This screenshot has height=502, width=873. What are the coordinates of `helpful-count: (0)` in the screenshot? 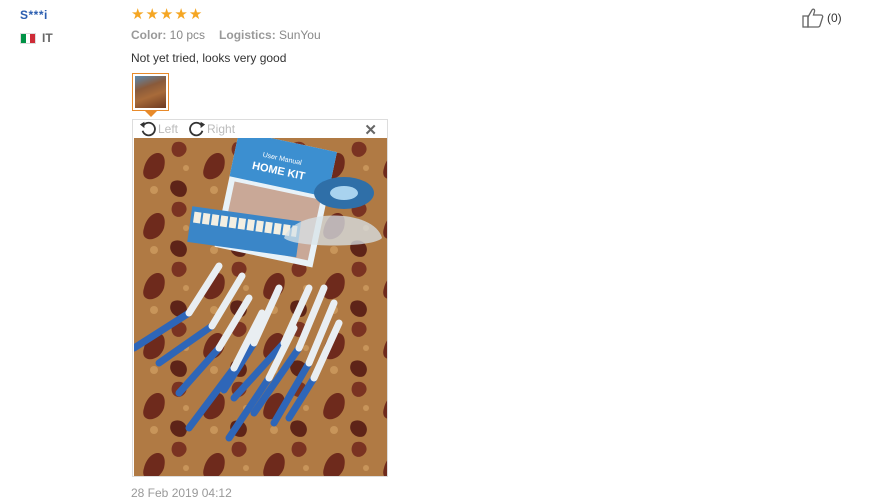 It's located at (834, 18).